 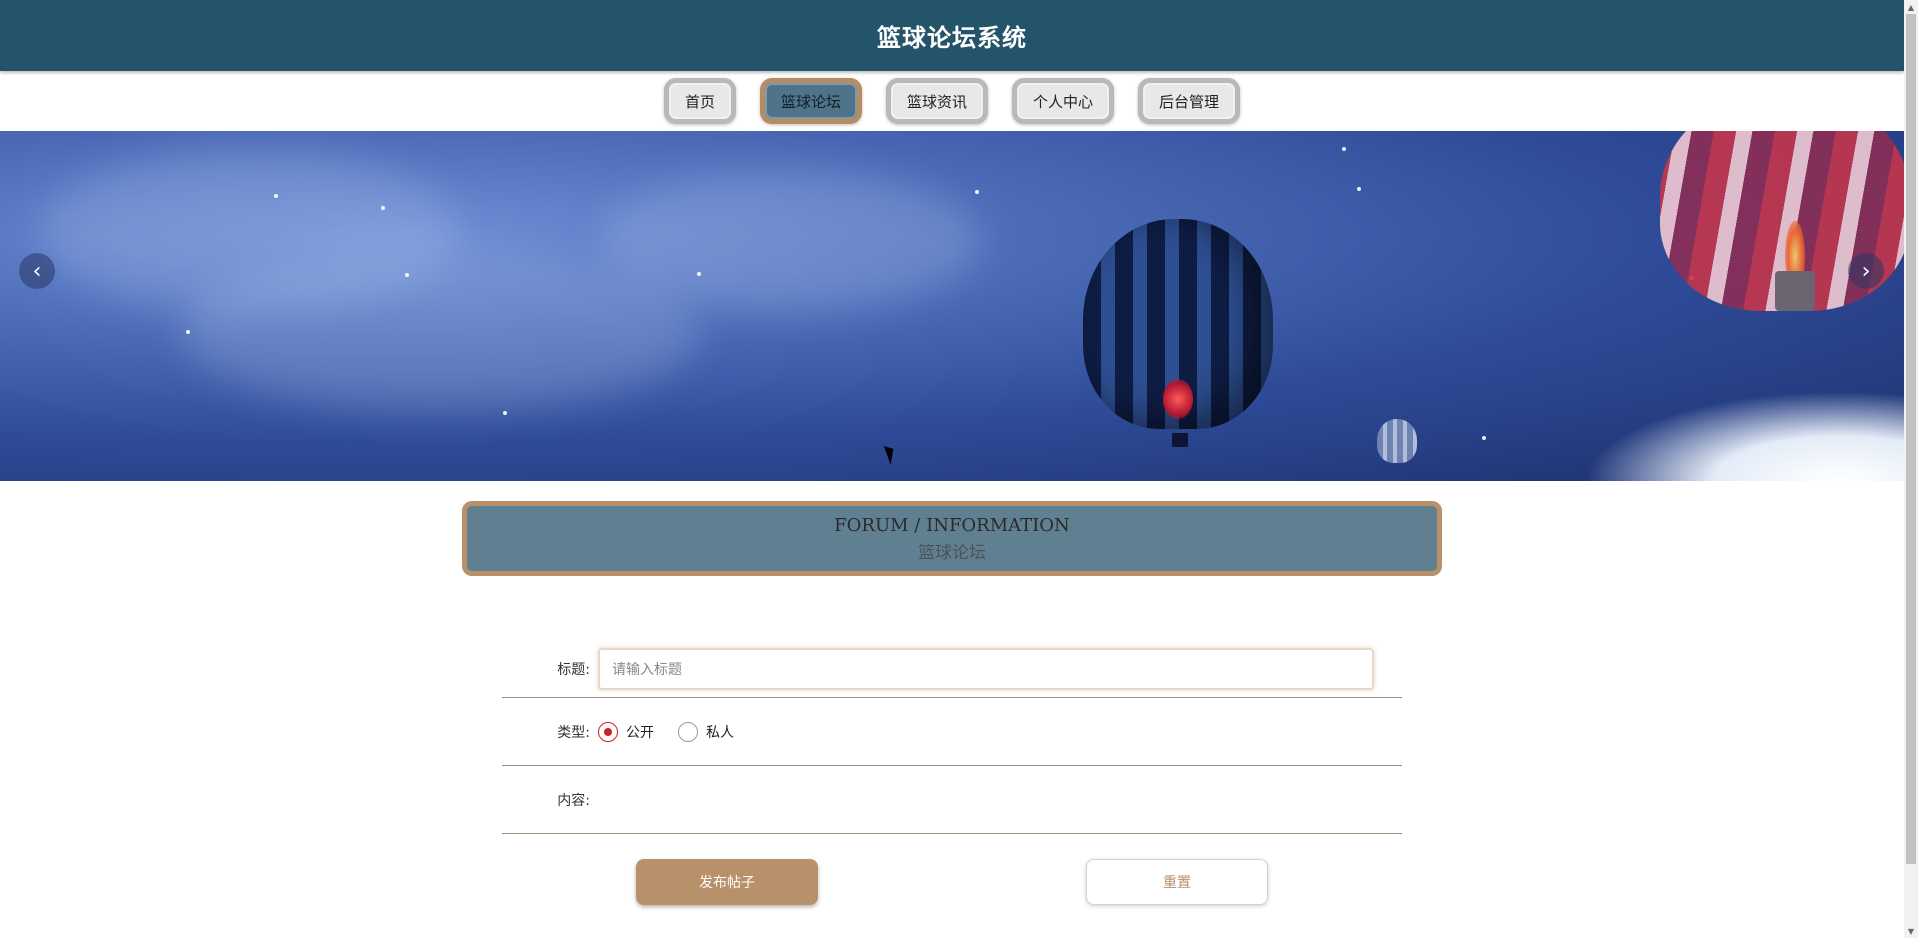 I want to click on content-editor, so click(x=1000, y=800).